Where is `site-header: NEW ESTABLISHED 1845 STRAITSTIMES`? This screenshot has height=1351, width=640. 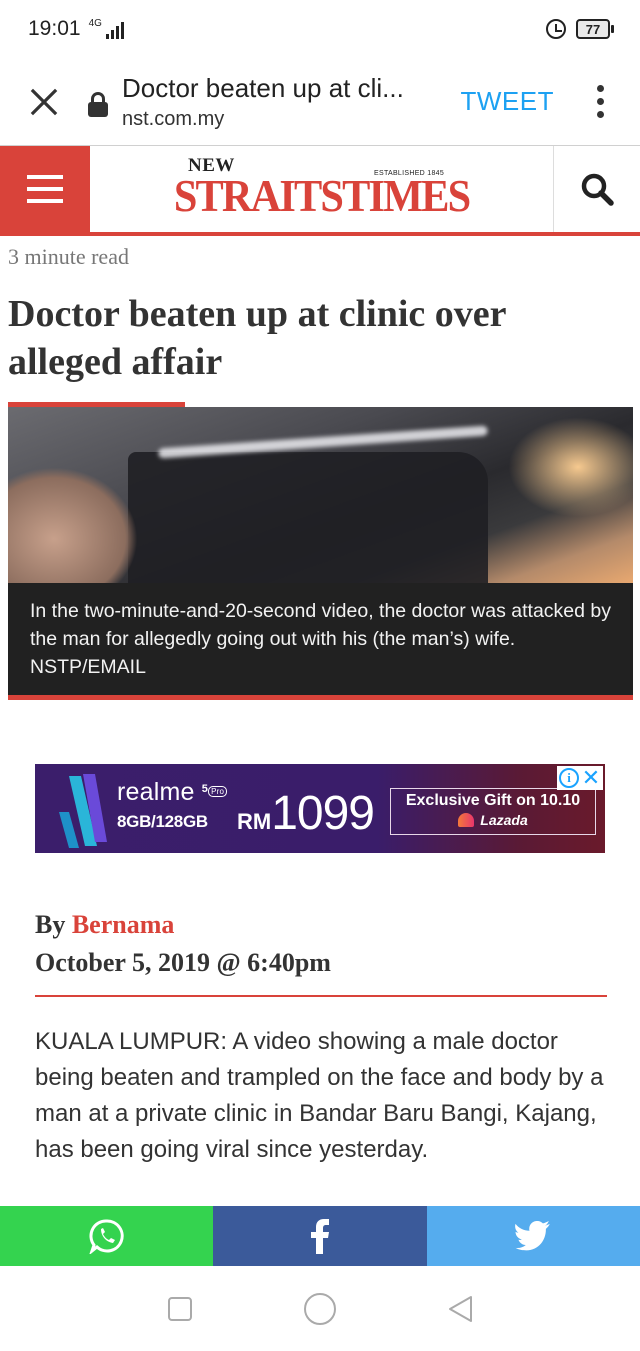 site-header: NEW ESTABLISHED 1845 STRAITSTIMES is located at coordinates (320, 191).